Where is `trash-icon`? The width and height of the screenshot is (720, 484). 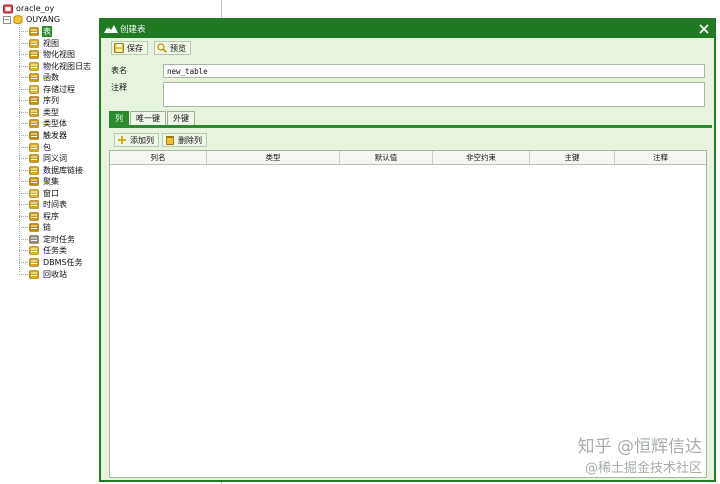 trash-icon is located at coordinates (170, 140).